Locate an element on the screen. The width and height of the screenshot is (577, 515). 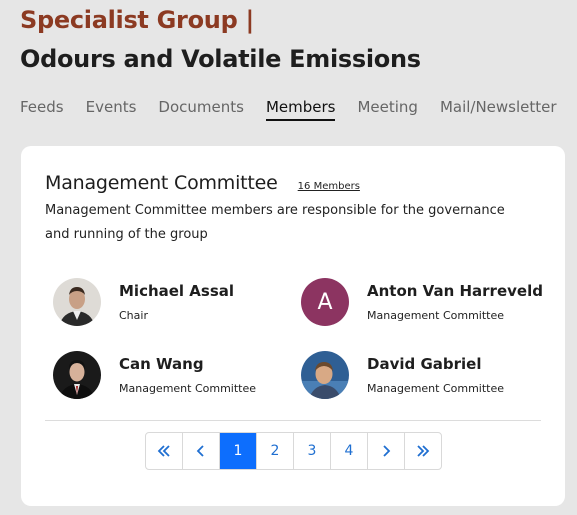
page-3-button: 3 is located at coordinates (312, 451).